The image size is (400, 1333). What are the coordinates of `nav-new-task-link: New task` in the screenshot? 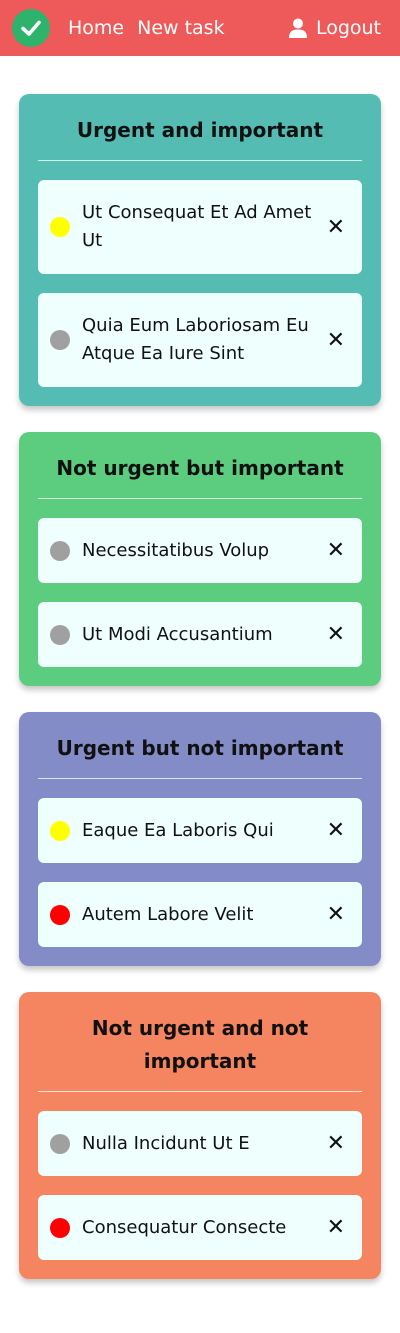 It's located at (180, 28).